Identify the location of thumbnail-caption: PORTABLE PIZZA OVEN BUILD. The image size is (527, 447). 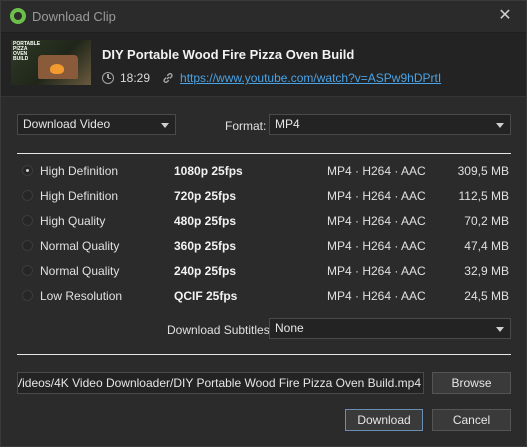
(27, 51).